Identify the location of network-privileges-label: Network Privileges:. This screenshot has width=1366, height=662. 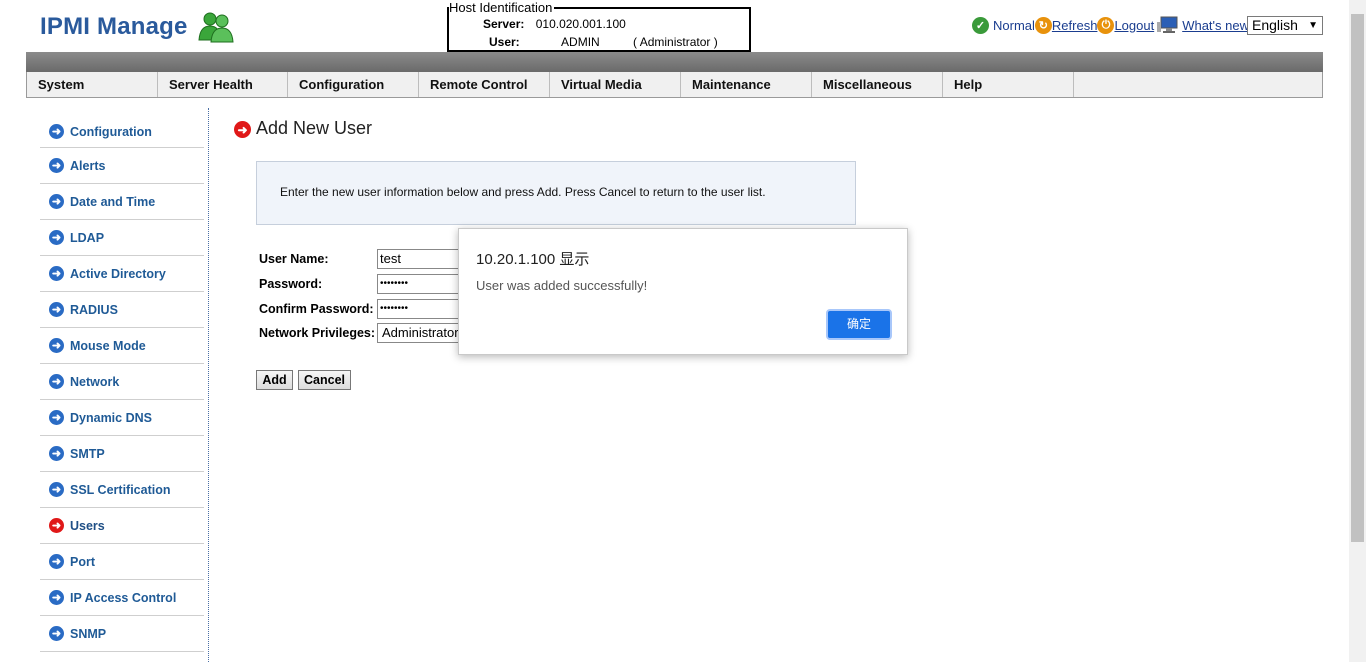
(317, 333).